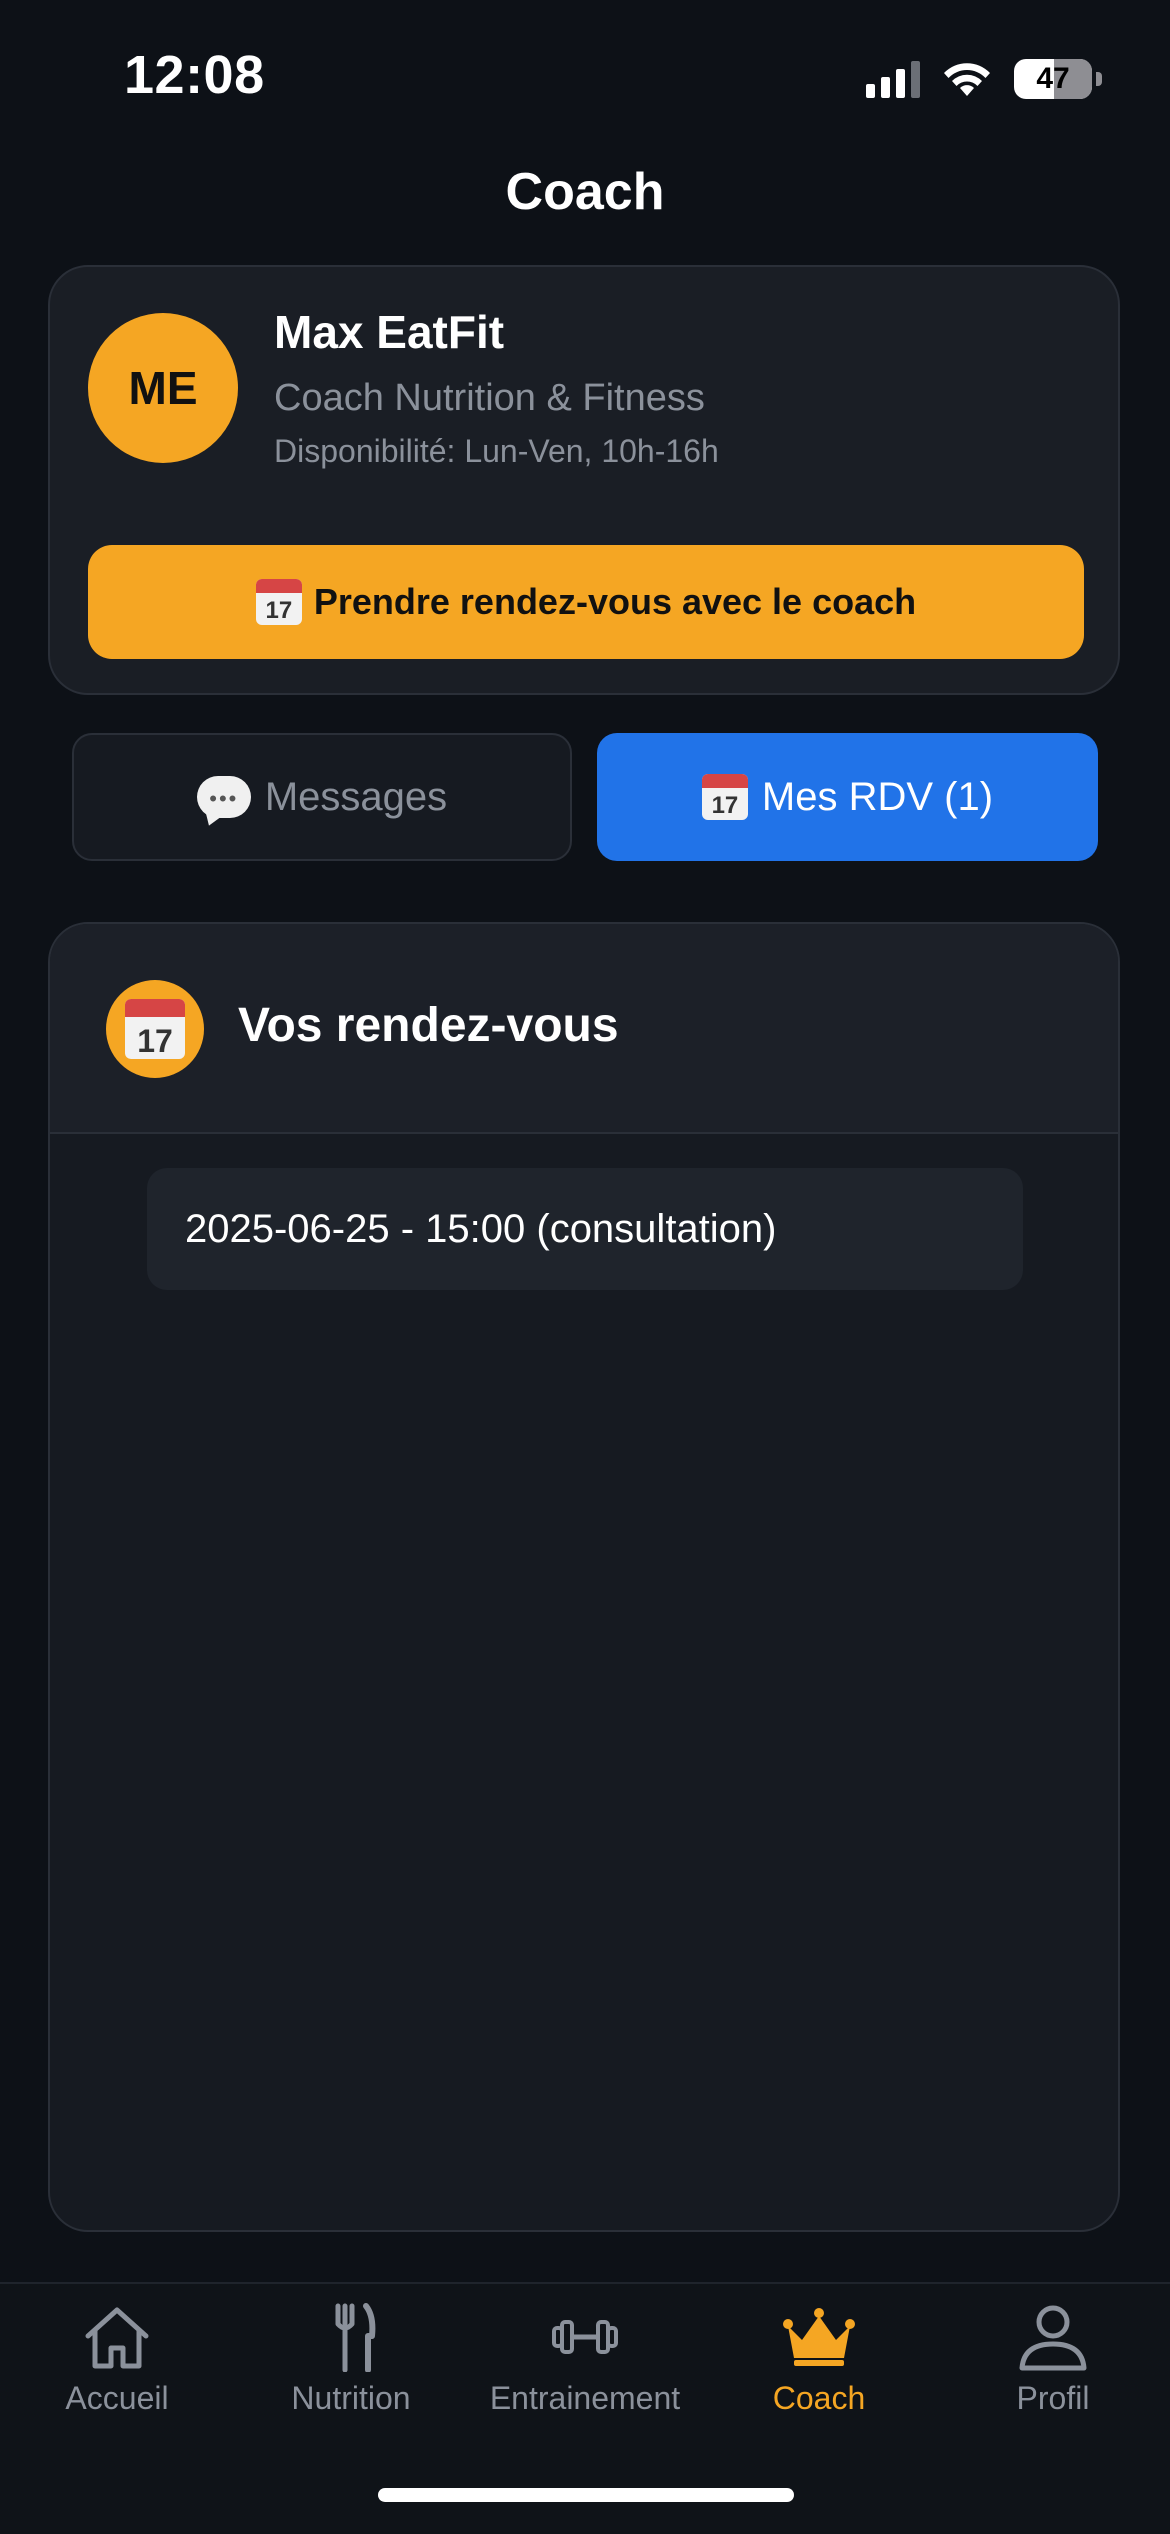  Describe the element at coordinates (496, 451) in the screenshot. I see `coach-availability: Disponibilité: Lun-Ven, 10h-16h` at that location.